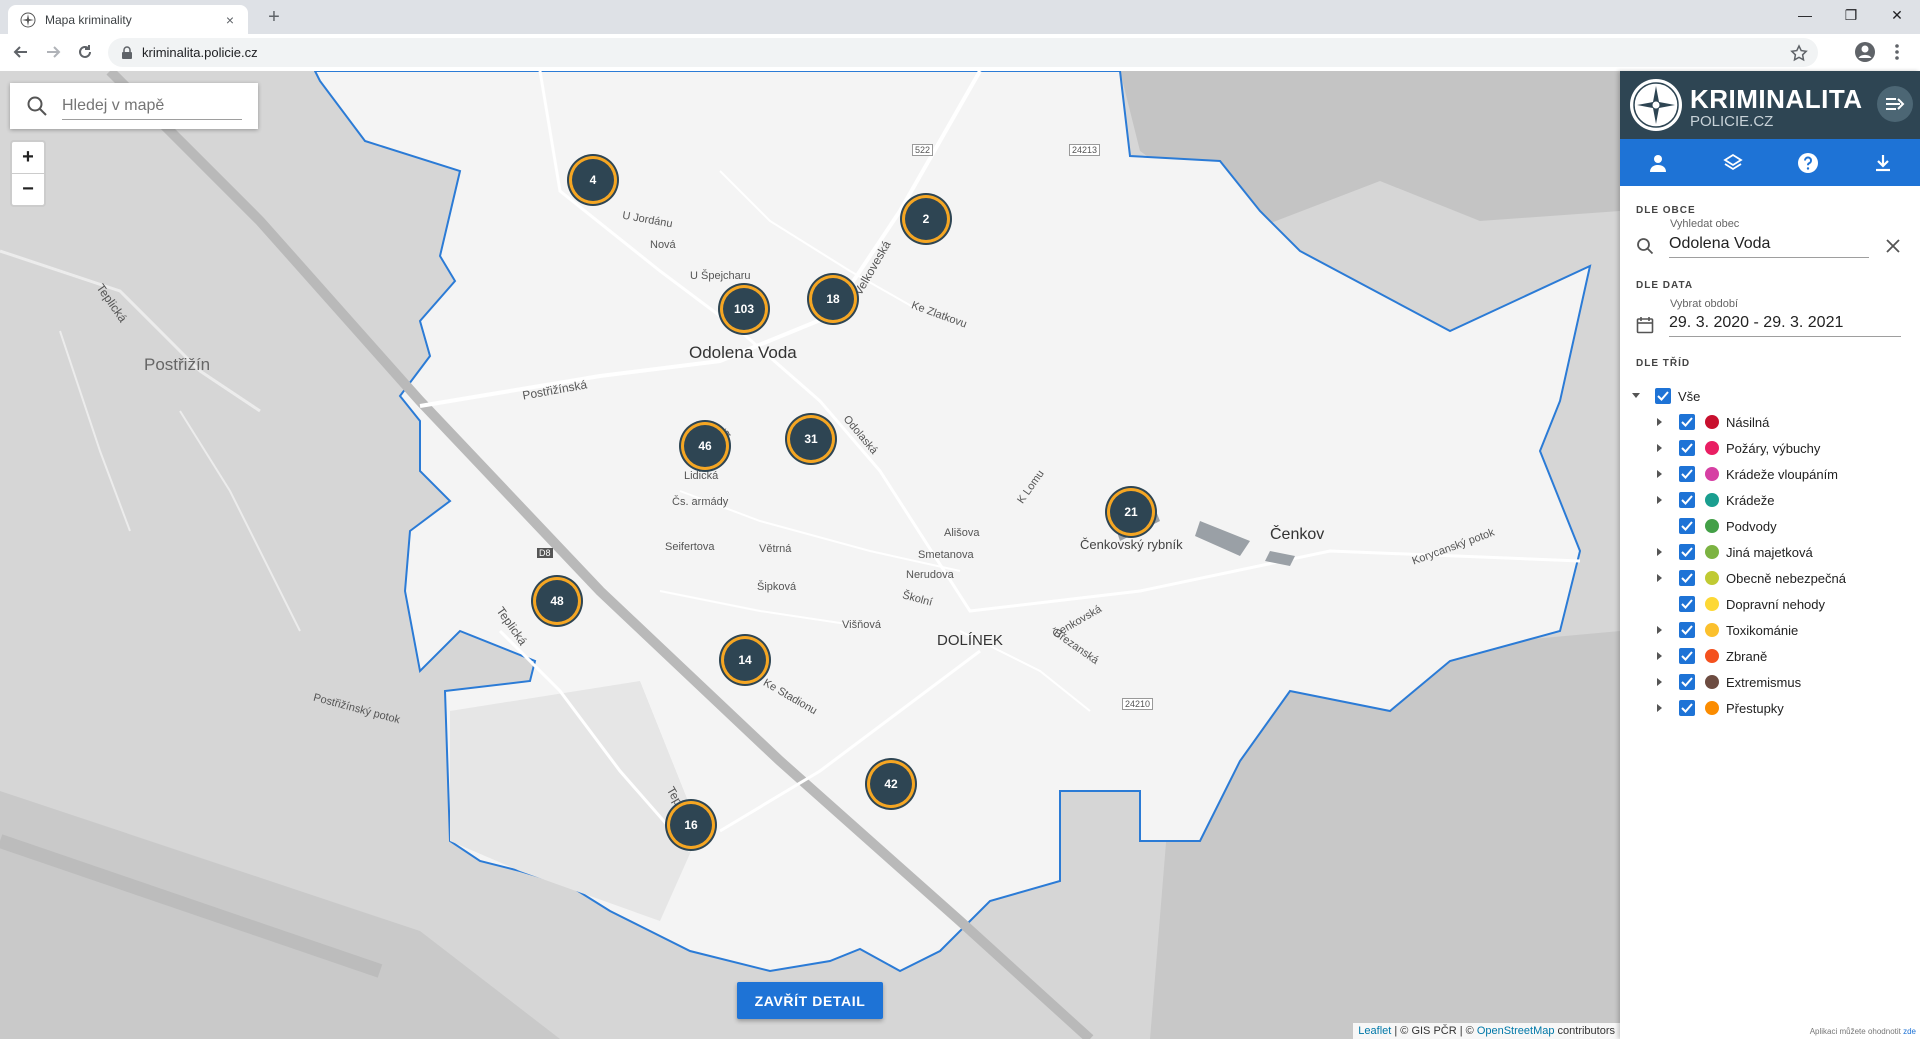 This screenshot has width=1920, height=1039. What do you see at coordinates (274, 17) in the screenshot?
I see `new-tab-button: +` at bounding box center [274, 17].